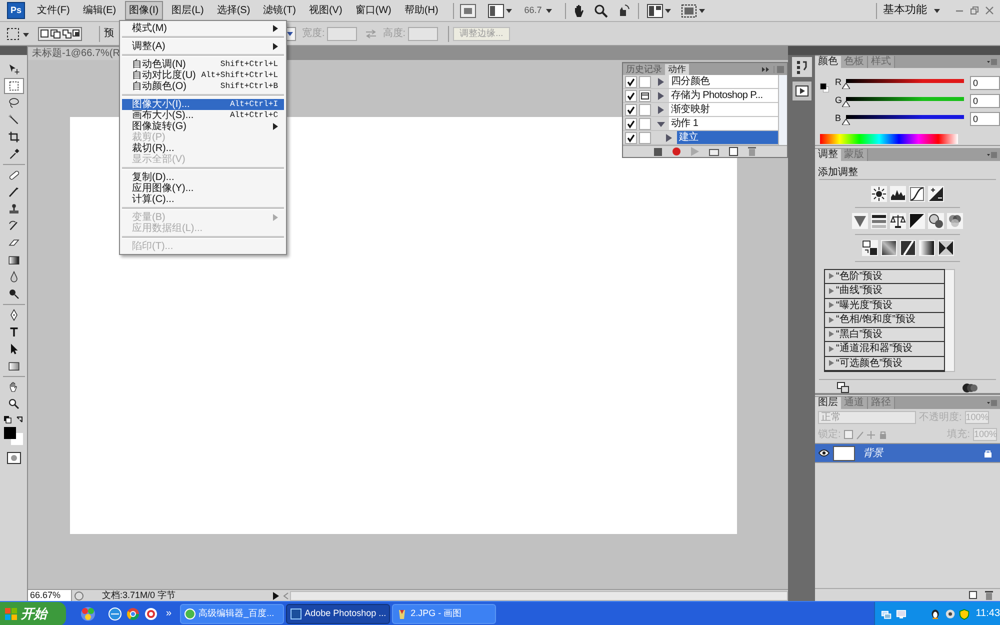 This screenshot has height=625, width=1000. I want to click on layer-name: 背景, so click(923, 453).